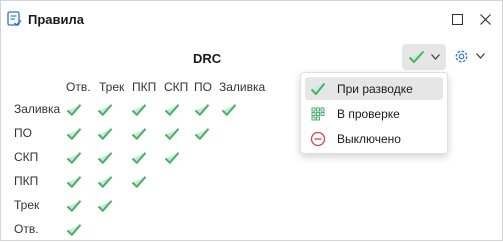 This screenshot has height=242, width=503. Describe the element at coordinates (368, 114) in the screenshot. I see `menu-item-label: В проверке` at that location.